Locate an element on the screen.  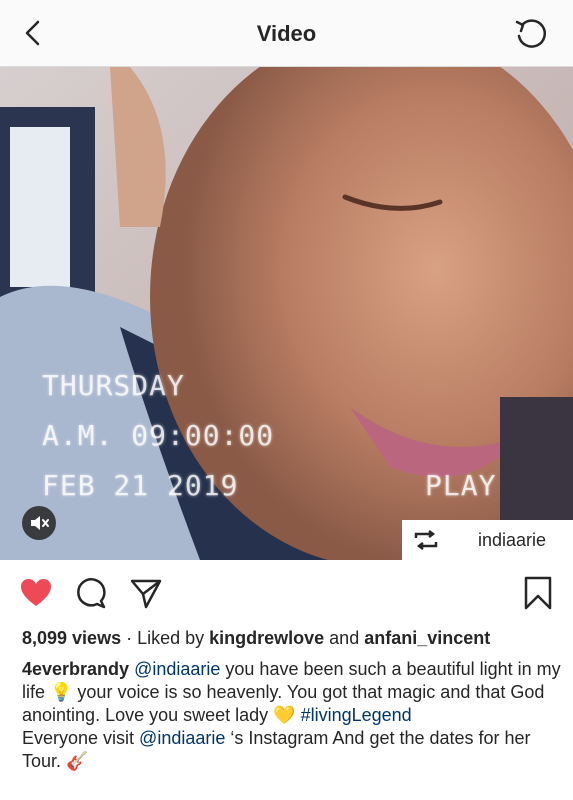
view-count: 8,099 views is located at coordinates (71, 638).